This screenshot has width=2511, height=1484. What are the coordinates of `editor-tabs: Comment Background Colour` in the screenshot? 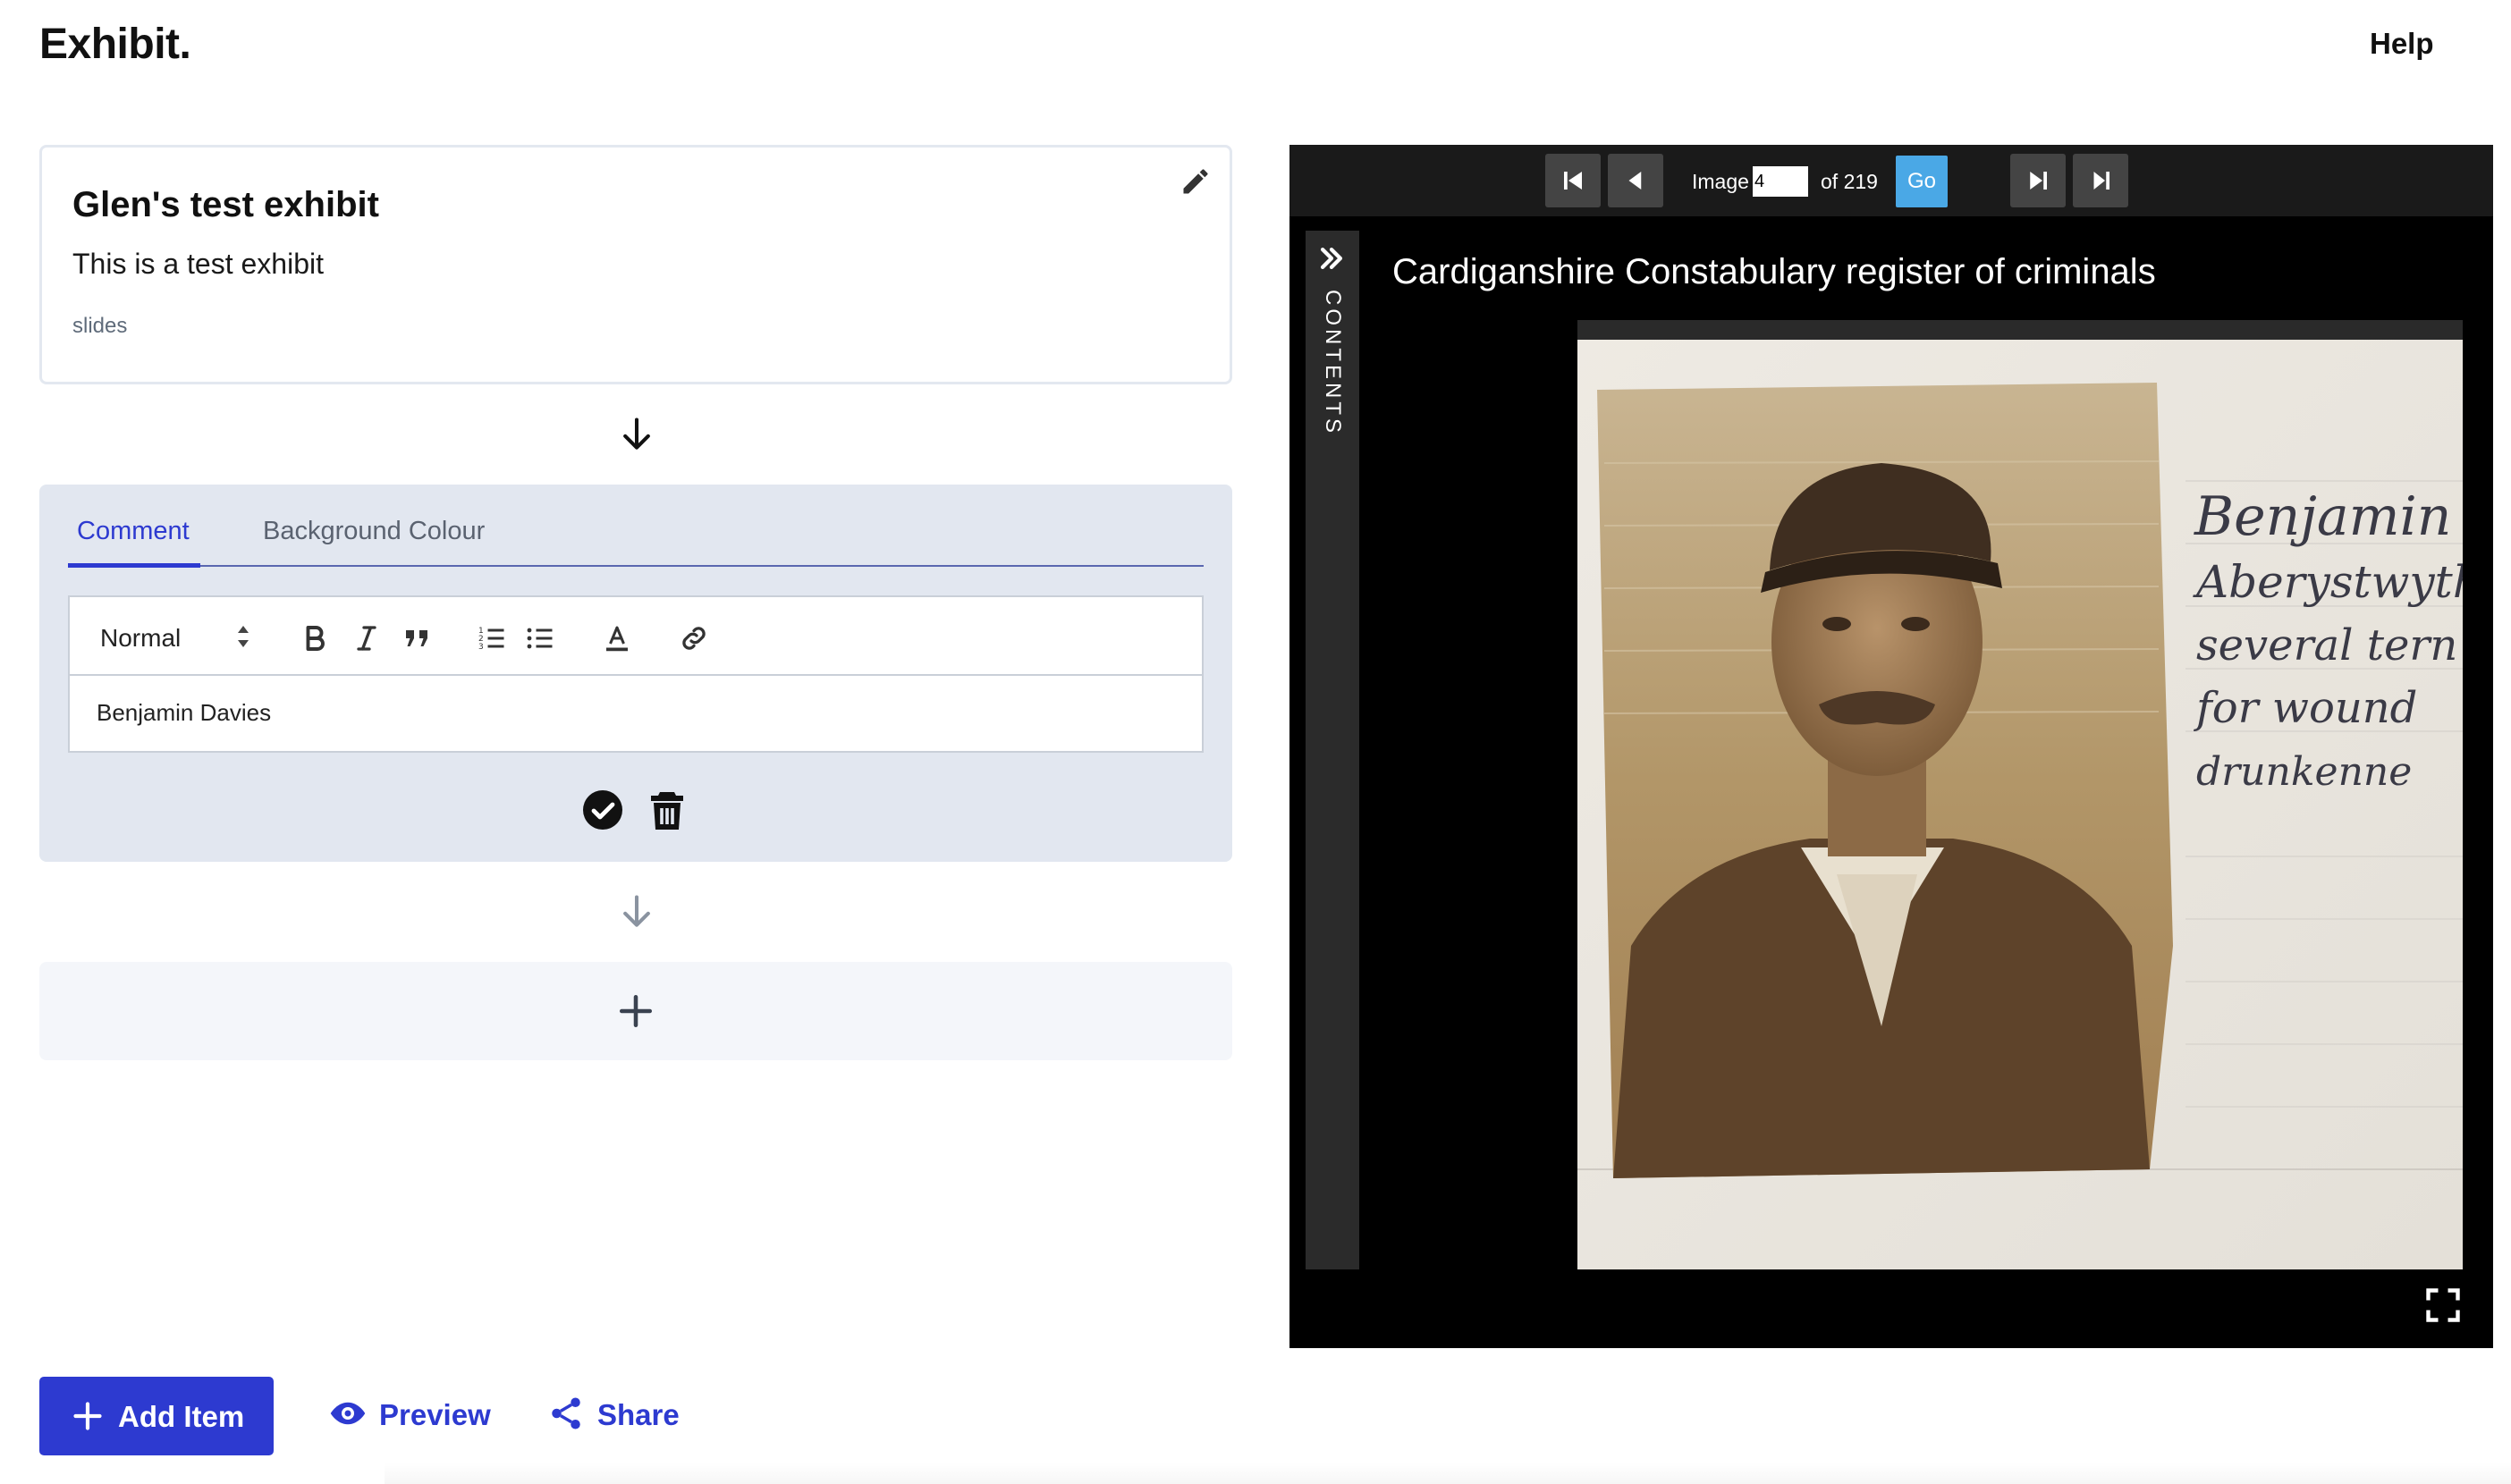 It's located at (636, 526).